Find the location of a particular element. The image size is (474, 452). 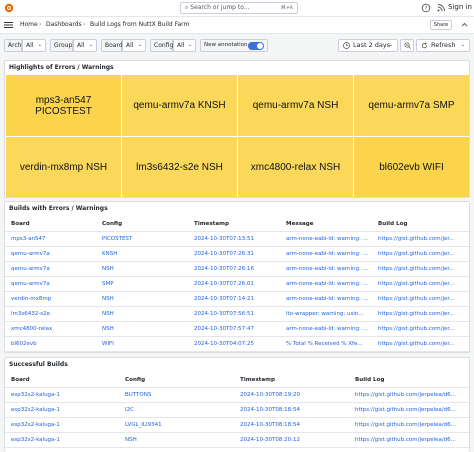

cell-timestamp: 2024-10-30T07:26:31 is located at coordinates (234, 254).